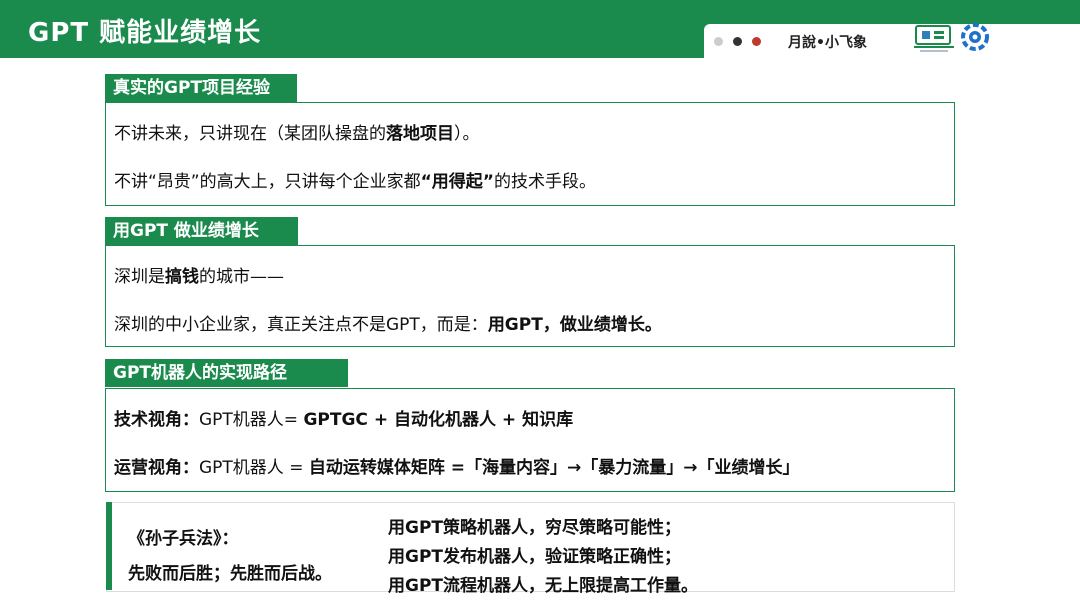 The width and height of the screenshot is (1080, 607). Describe the element at coordinates (535, 528) in the screenshot. I see `quote-item: 用GPT策略机器人，穷尽策略可能性；` at that location.